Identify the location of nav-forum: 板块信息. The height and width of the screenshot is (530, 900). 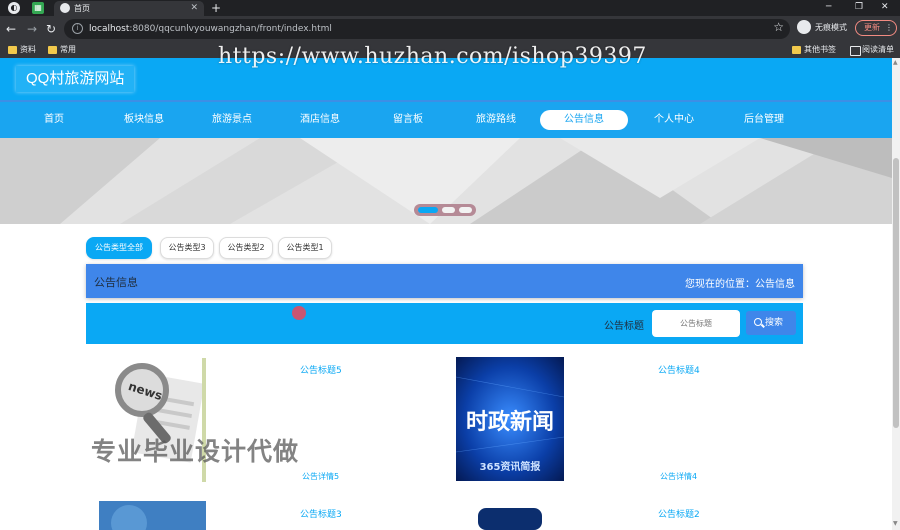
(144, 120).